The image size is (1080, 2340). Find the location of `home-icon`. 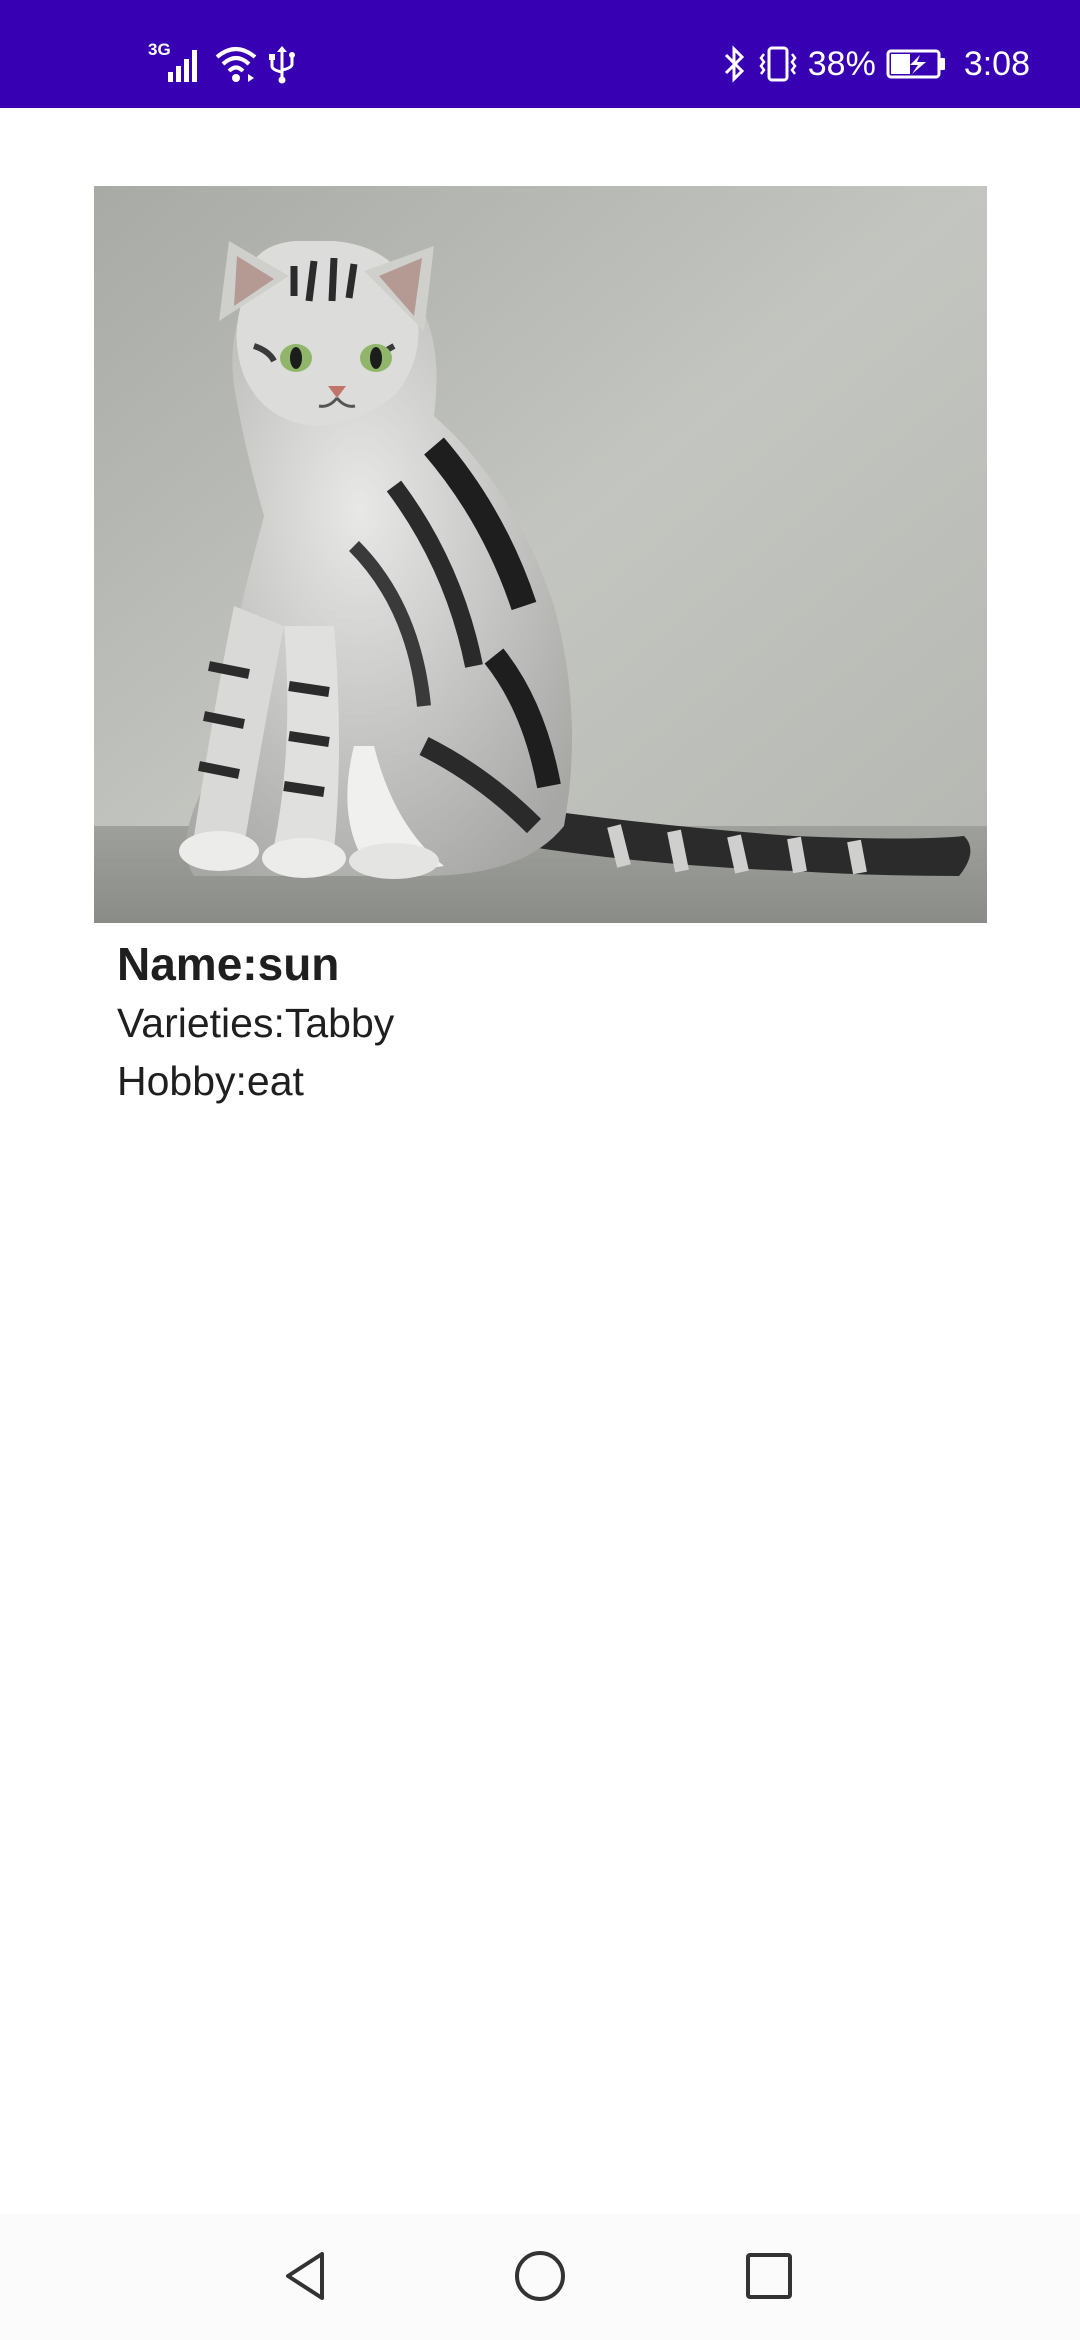

home-icon is located at coordinates (540, 2276).